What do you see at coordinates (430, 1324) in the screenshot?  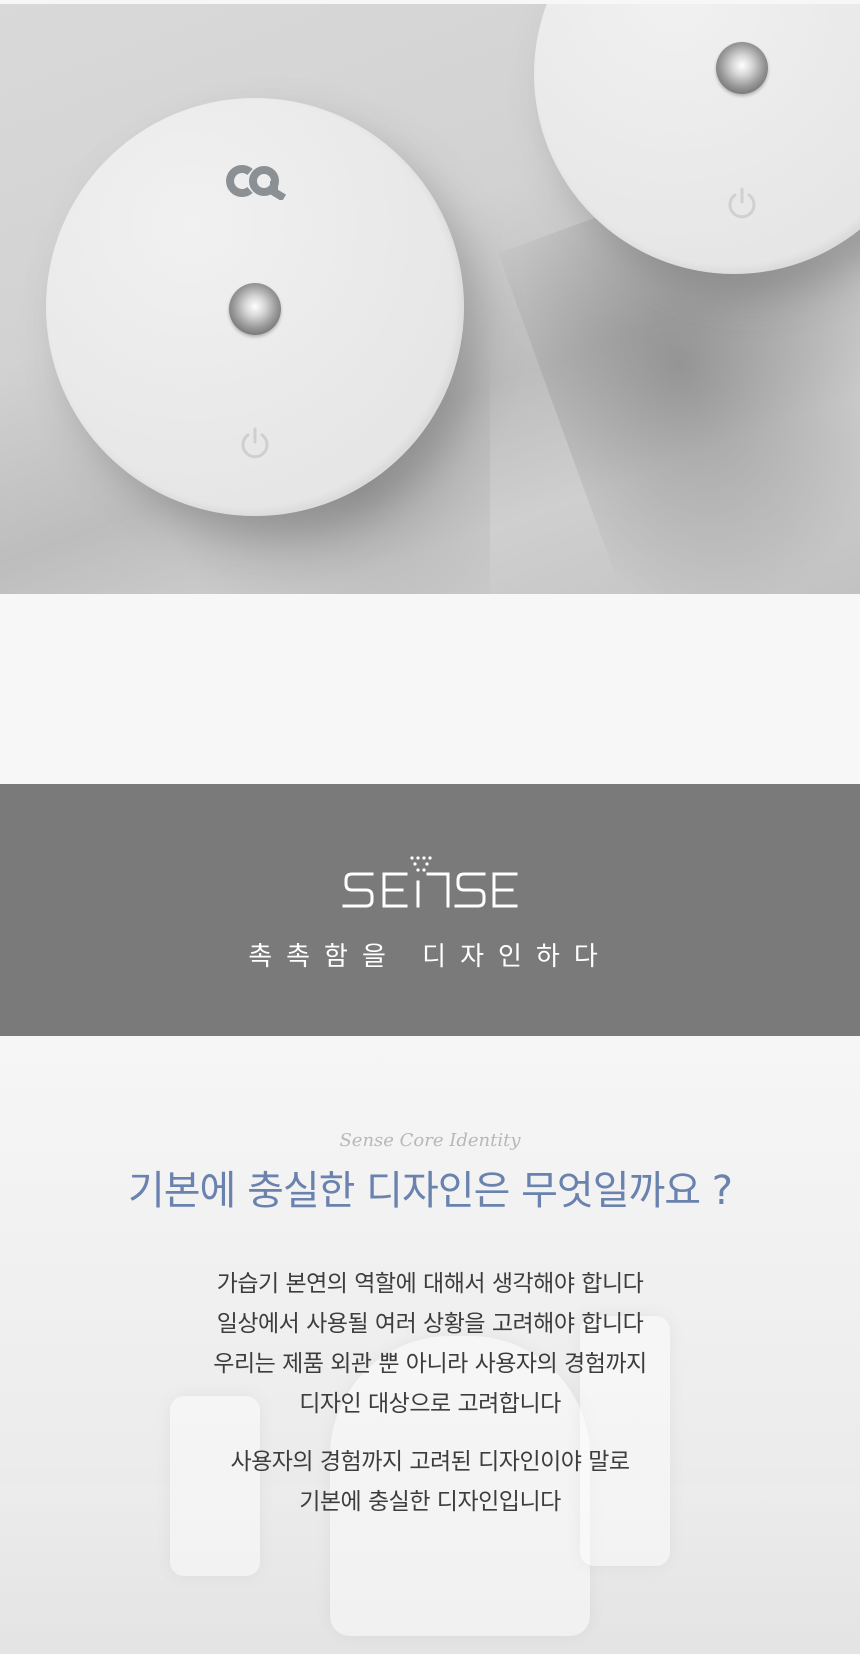 I see `body-line: 일상에서 사용될 여러 상황을 고려해야 합니다` at bounding box center [430, 1324].